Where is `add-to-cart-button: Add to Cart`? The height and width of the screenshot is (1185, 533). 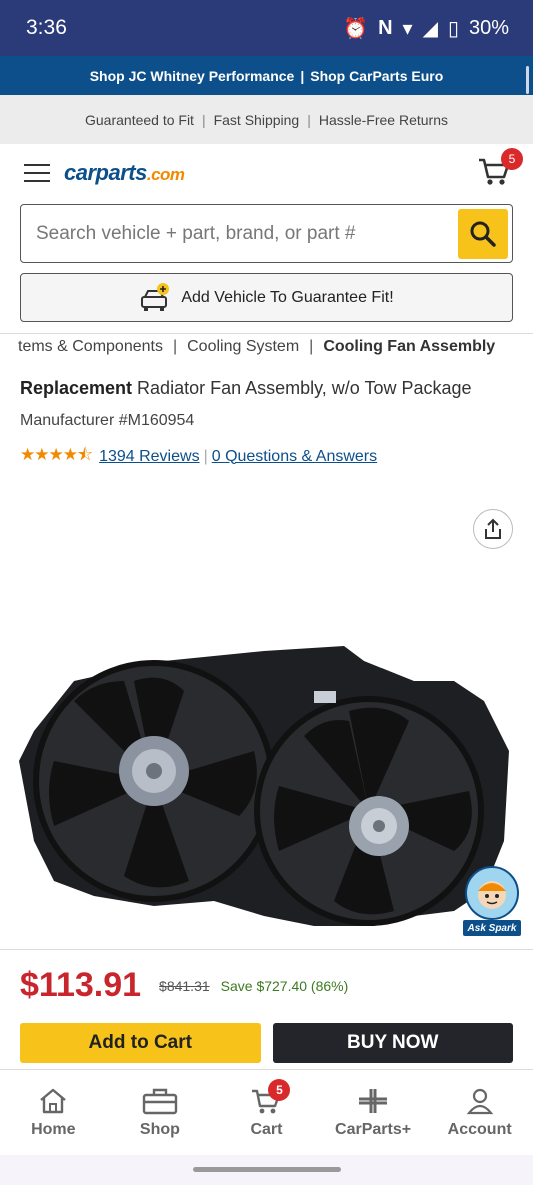 add-to-cart-button: Add to Cart is located at coordinates (140, 1043).